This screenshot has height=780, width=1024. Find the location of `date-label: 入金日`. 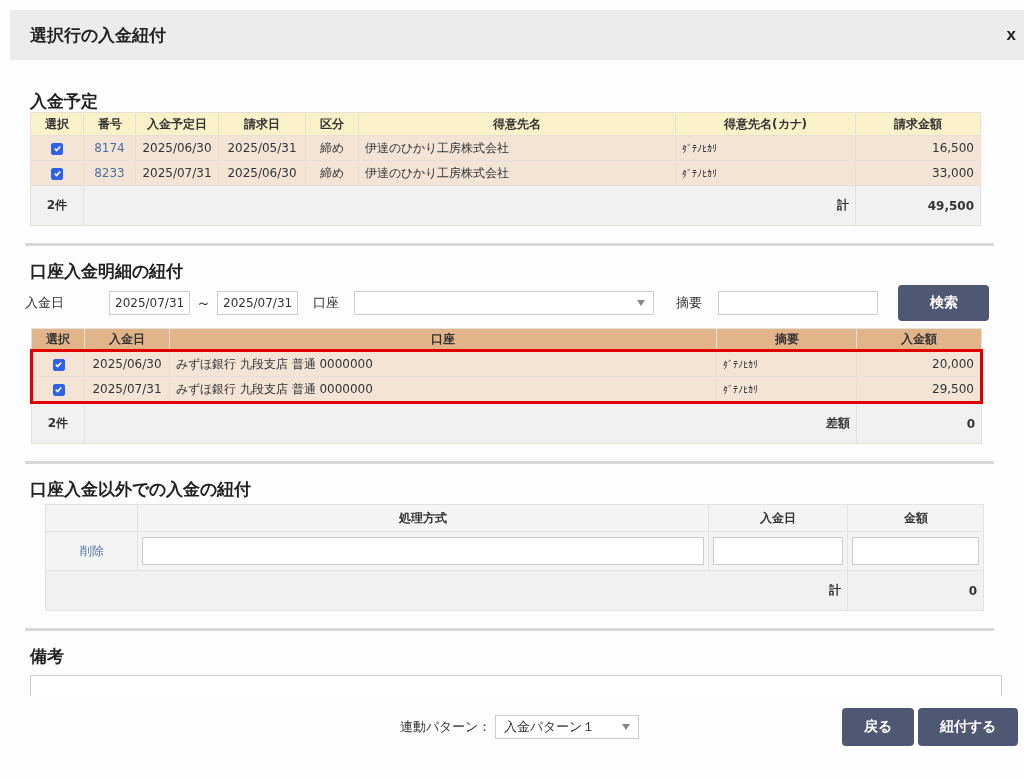

date-label: 入金日 is located at coordinates (45, 303).